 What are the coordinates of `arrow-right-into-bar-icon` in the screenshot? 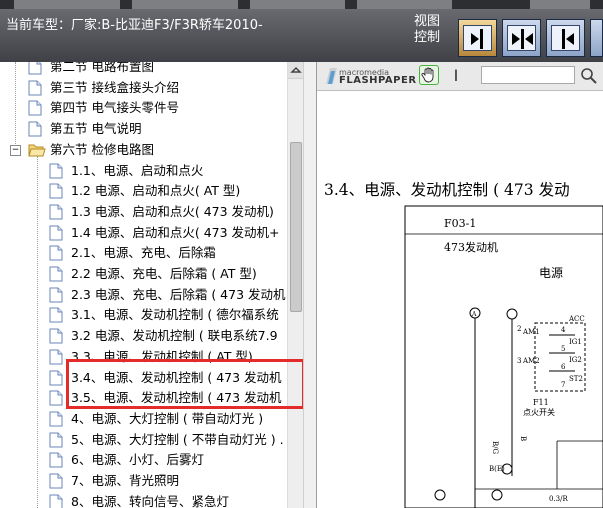 It's located at (477, 39).